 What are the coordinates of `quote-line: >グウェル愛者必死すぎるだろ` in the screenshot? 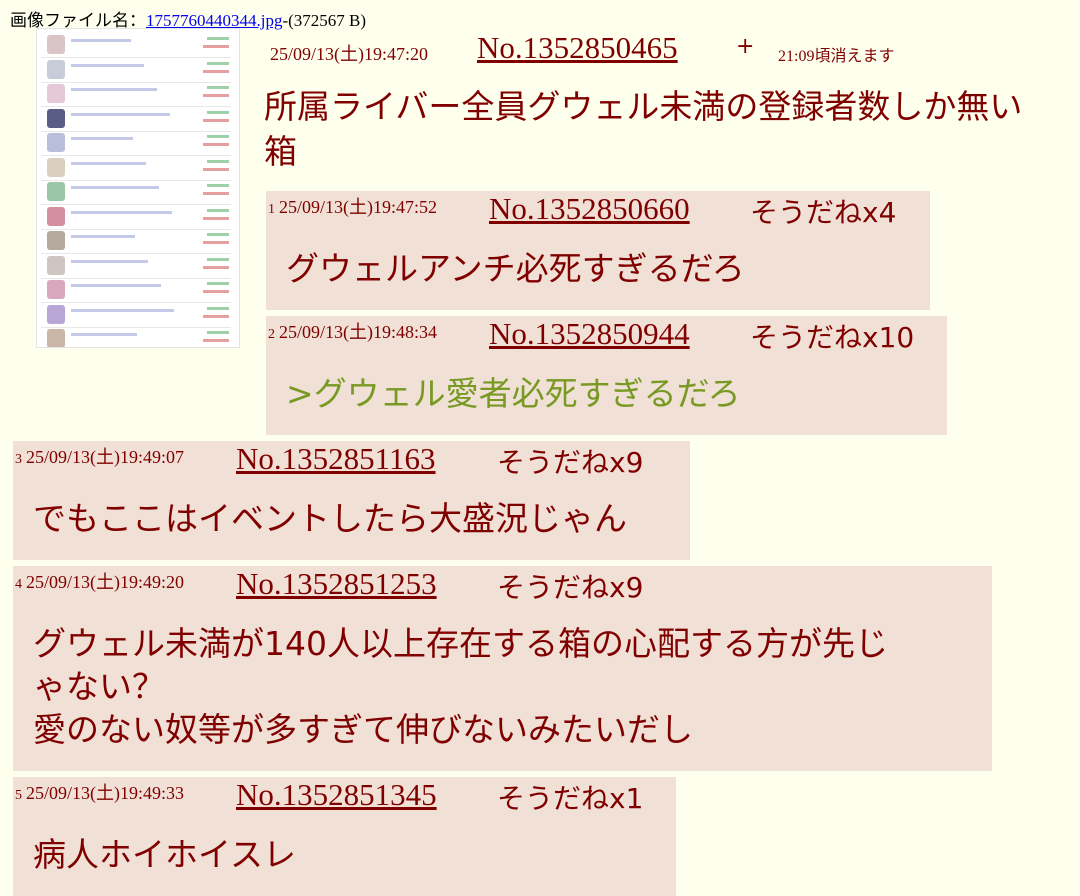 It's located at (513, 393).